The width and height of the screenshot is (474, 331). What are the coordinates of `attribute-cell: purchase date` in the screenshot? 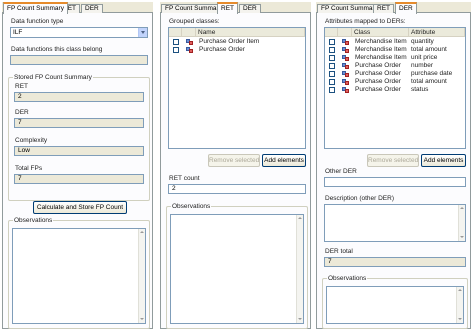 It's located at (432, 73).